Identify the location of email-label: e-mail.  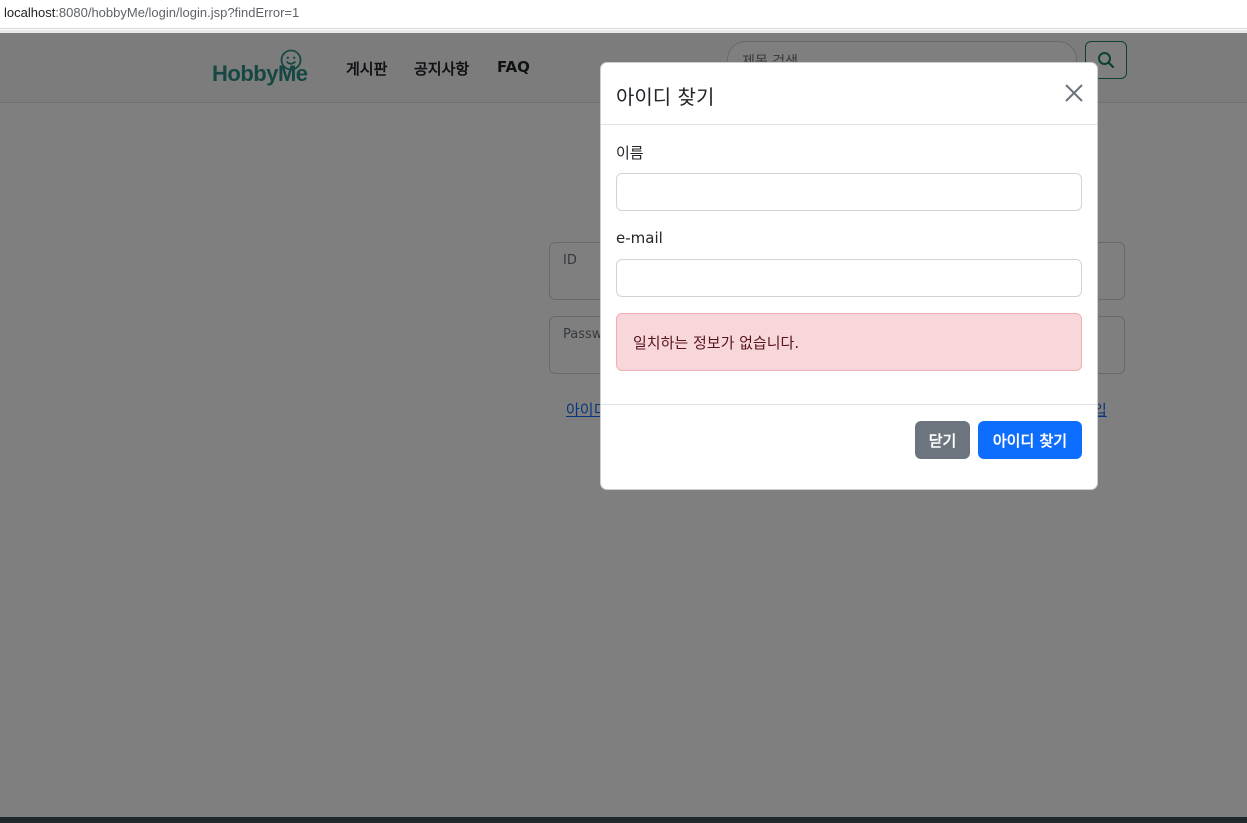
(639, 238).